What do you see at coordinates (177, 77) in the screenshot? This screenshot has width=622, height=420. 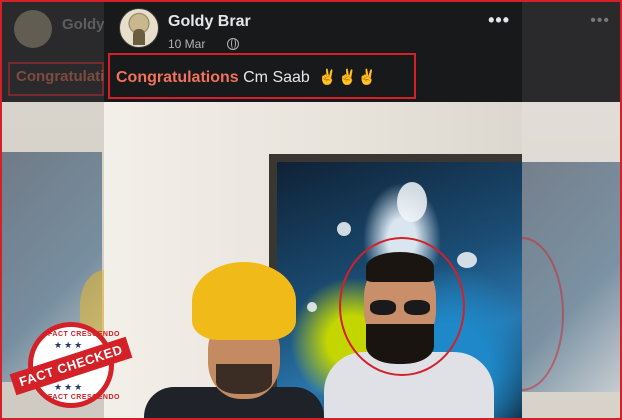 I see `caption-highlight-word: Congratulations` at bounding box center [177, 77].